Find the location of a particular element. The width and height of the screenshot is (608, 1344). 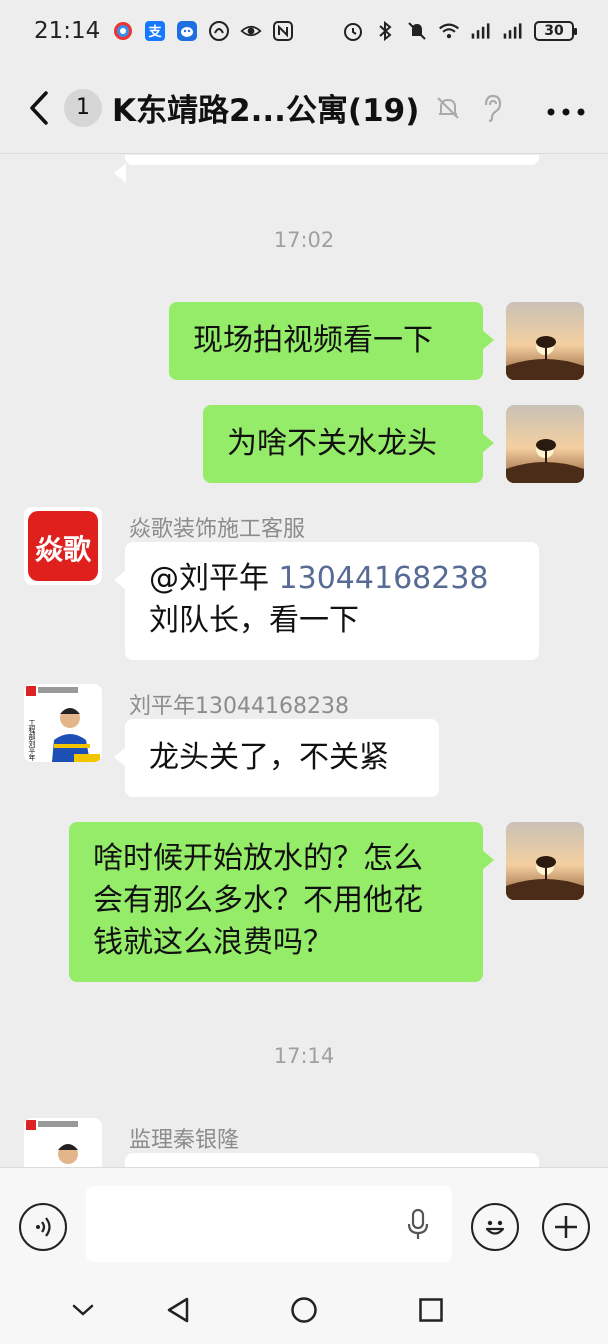

svg-text: 支 is located at coordinates (155, 32).